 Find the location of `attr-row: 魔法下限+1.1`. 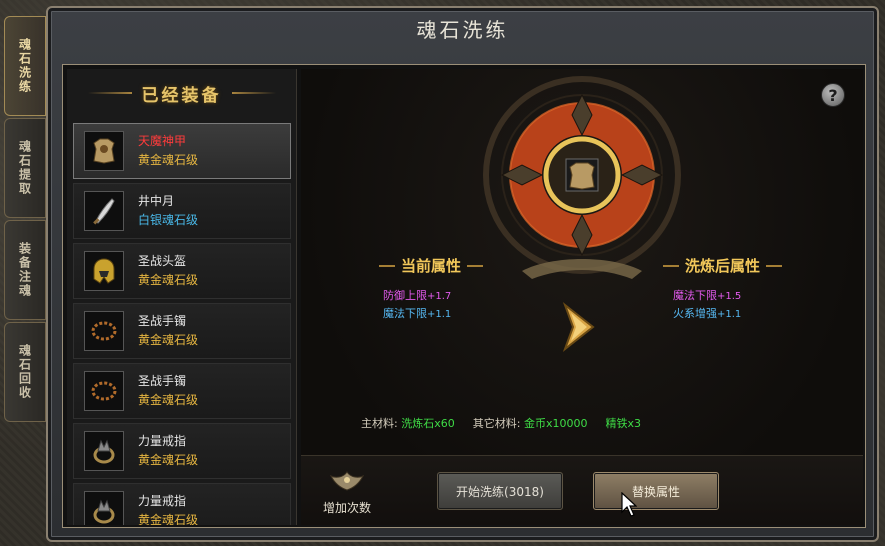

attr-row: 魔法下限+1.1 is located at coordinates (417, 314).